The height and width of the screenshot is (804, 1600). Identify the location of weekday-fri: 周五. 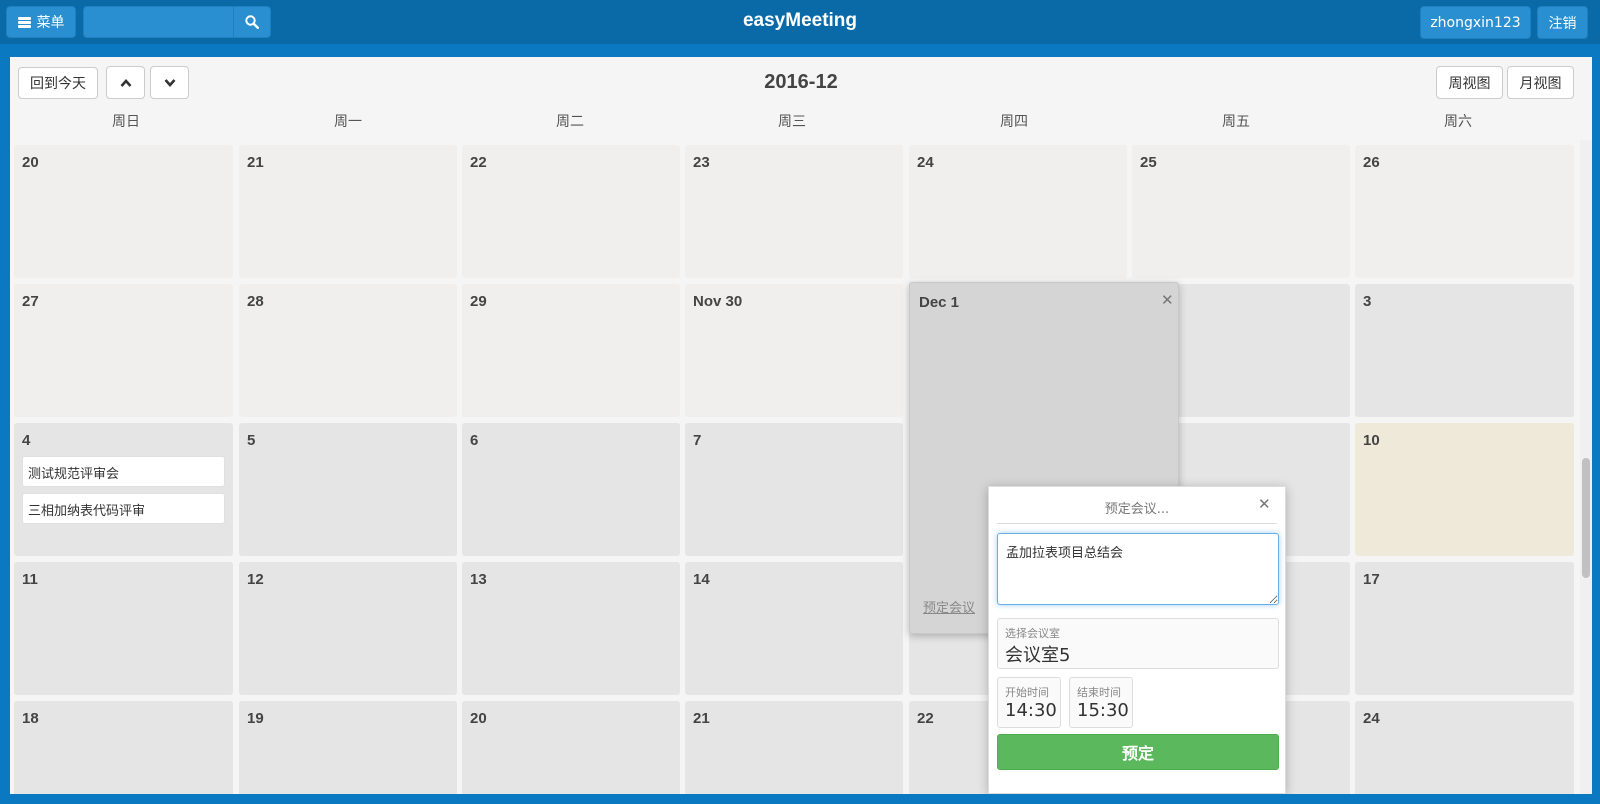
(1236, 122).